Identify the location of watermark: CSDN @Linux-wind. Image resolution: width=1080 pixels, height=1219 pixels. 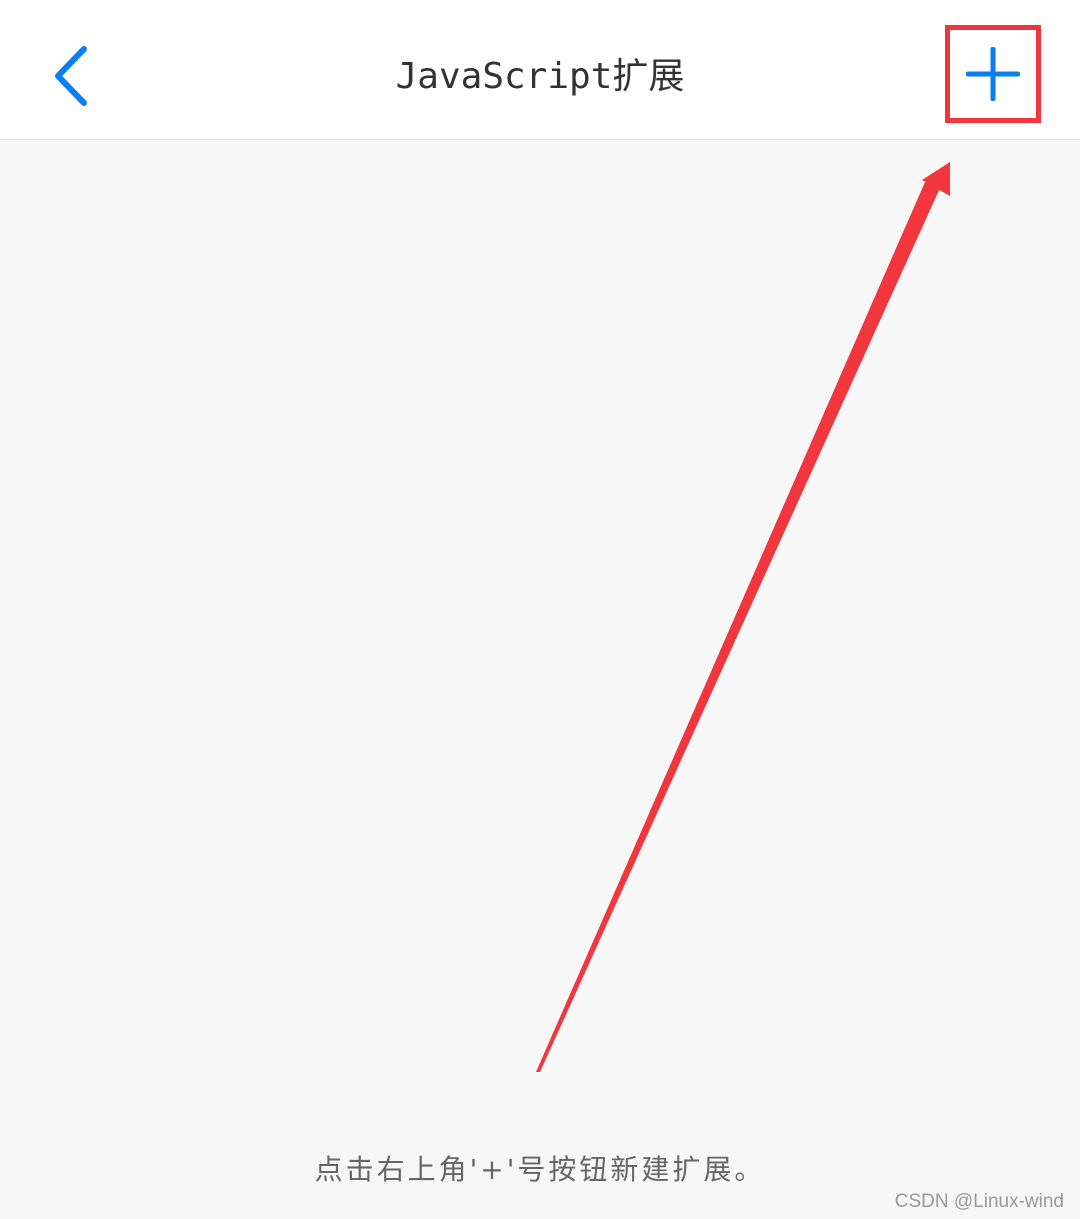
(979, 1201).